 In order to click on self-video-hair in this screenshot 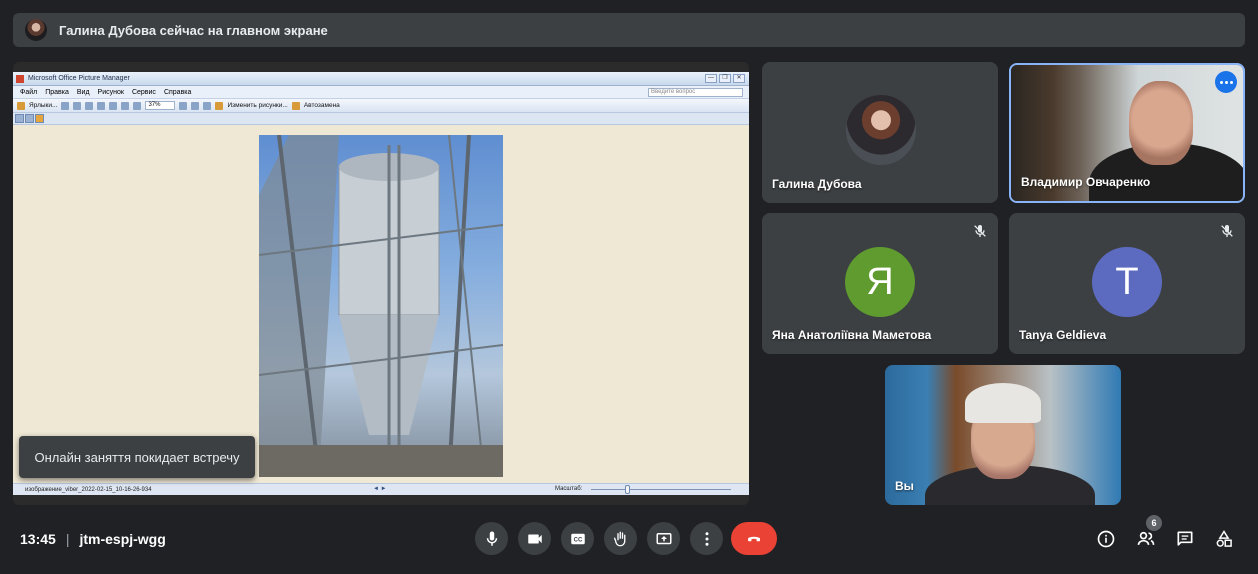, I will do `click(1003, 403)`.